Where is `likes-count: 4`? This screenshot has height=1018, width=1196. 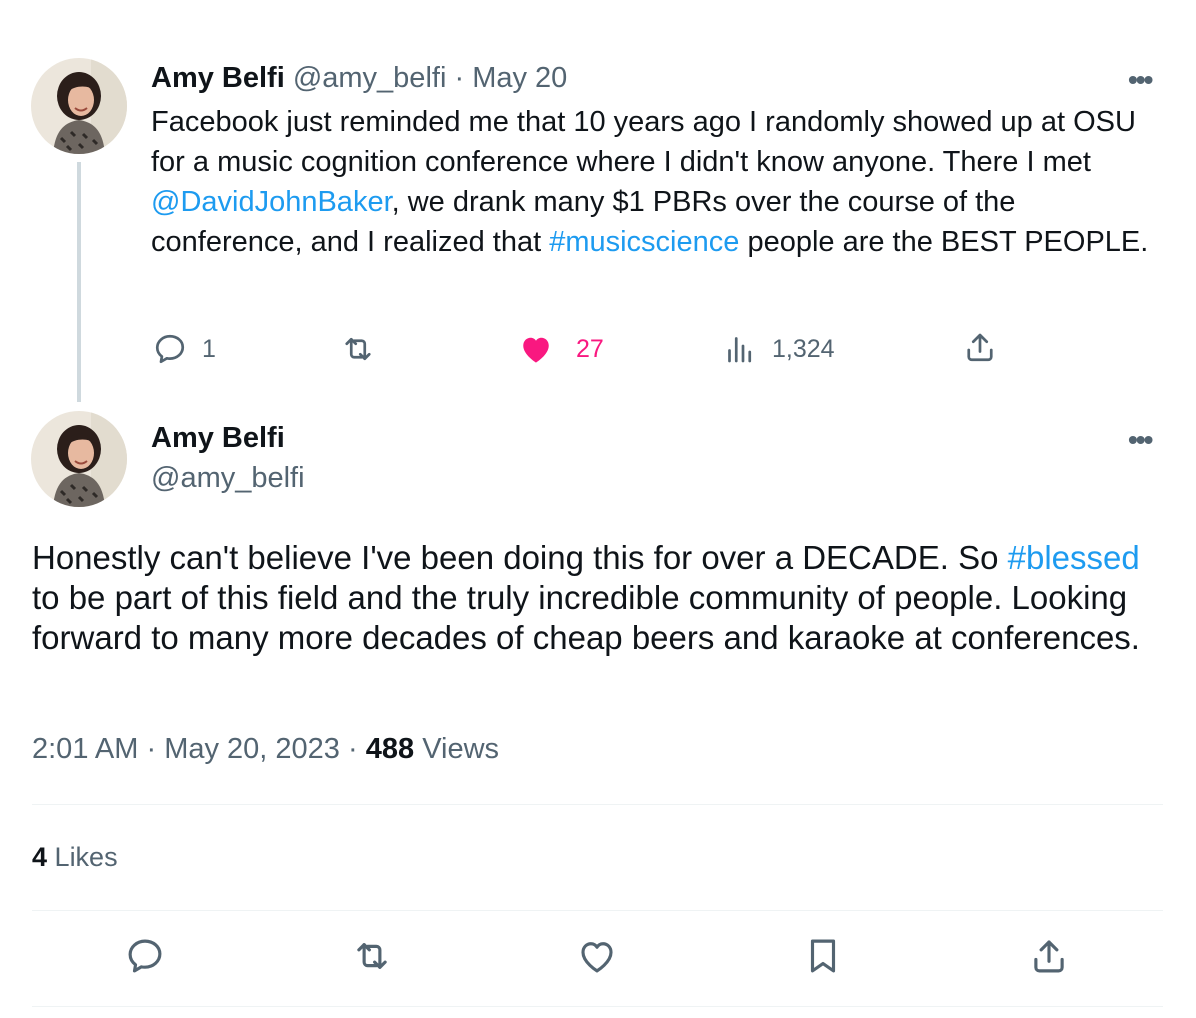
likes-count: 4 is located at coordinates (40, 857).